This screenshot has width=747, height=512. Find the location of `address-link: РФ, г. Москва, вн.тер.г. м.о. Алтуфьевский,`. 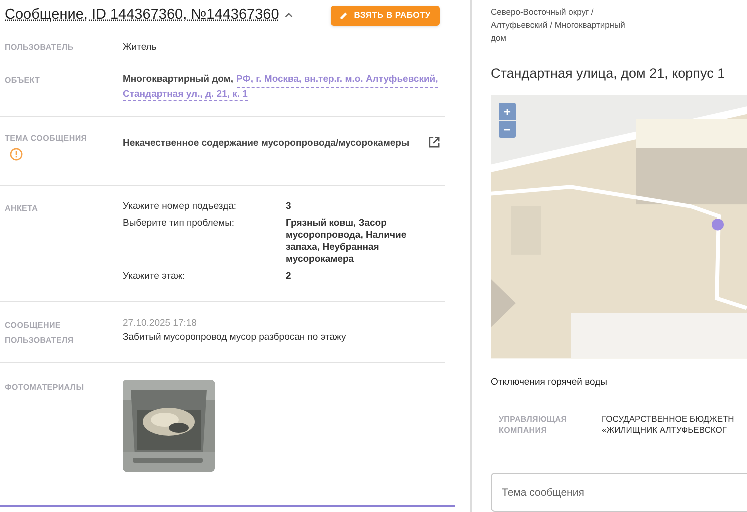

address-link: РФ, г. Москва, вн.тер.г. м.о. Алтуфьевский, is located at coordinates (337, 80).